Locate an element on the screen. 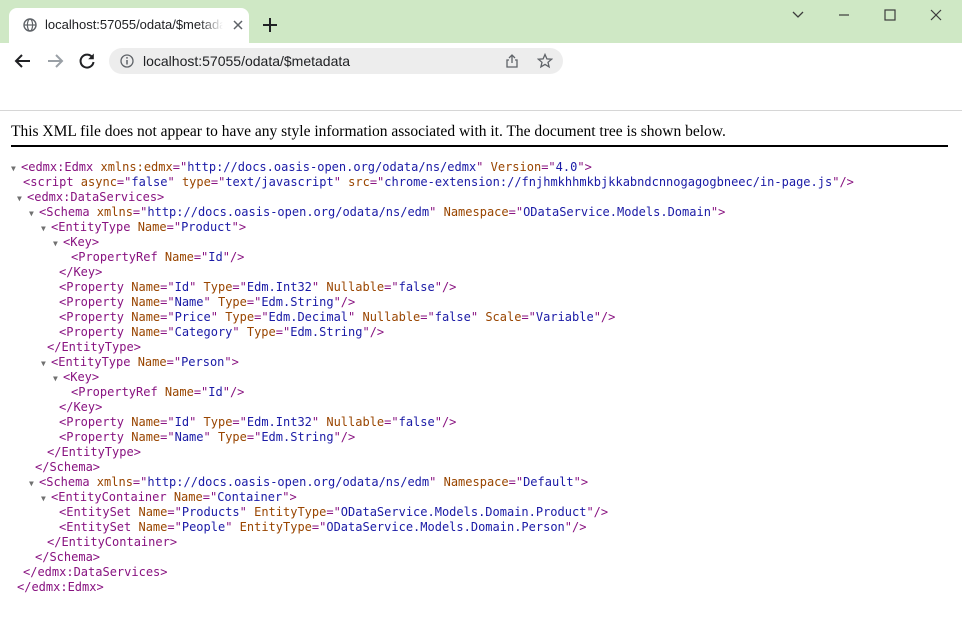  xml-tag-text: <Key> is located at coordinates (81, 242).